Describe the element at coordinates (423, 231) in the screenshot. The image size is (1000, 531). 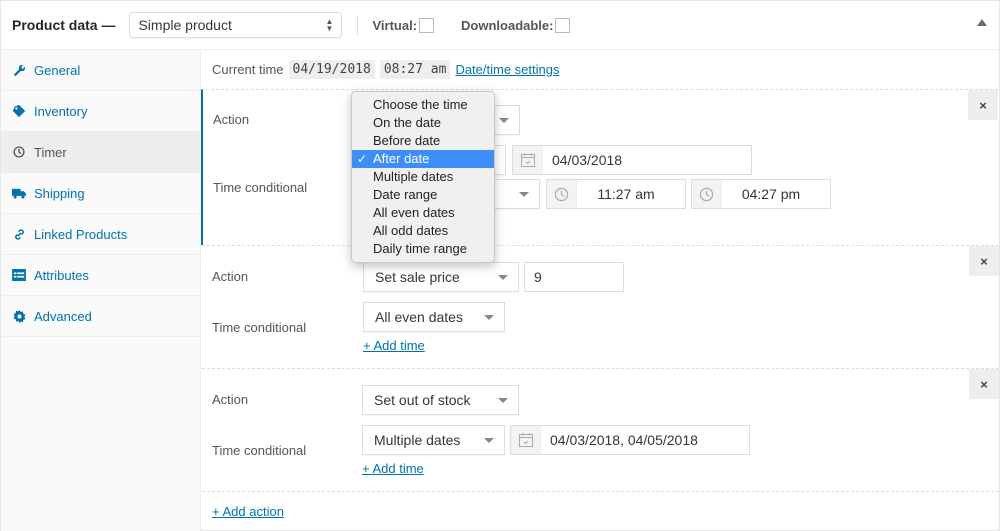
I see `dropdown-option: All odd dates` at that location.